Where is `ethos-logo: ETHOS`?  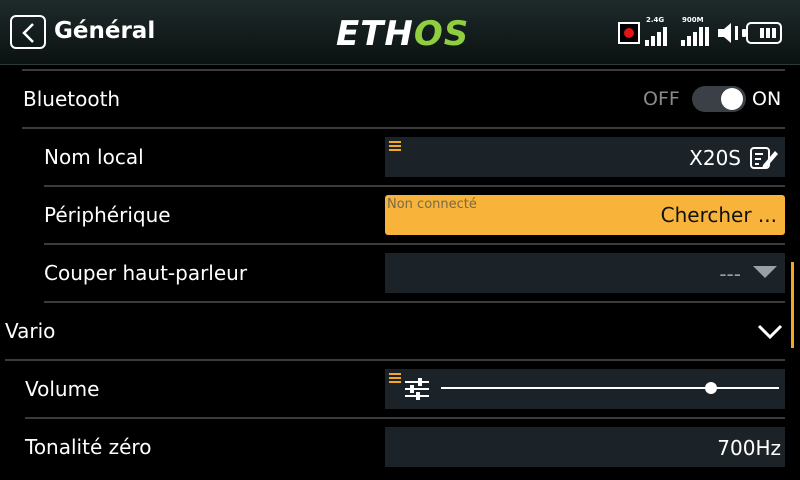
ethos-logo: ETHOS is located at coordinates (403, 34).